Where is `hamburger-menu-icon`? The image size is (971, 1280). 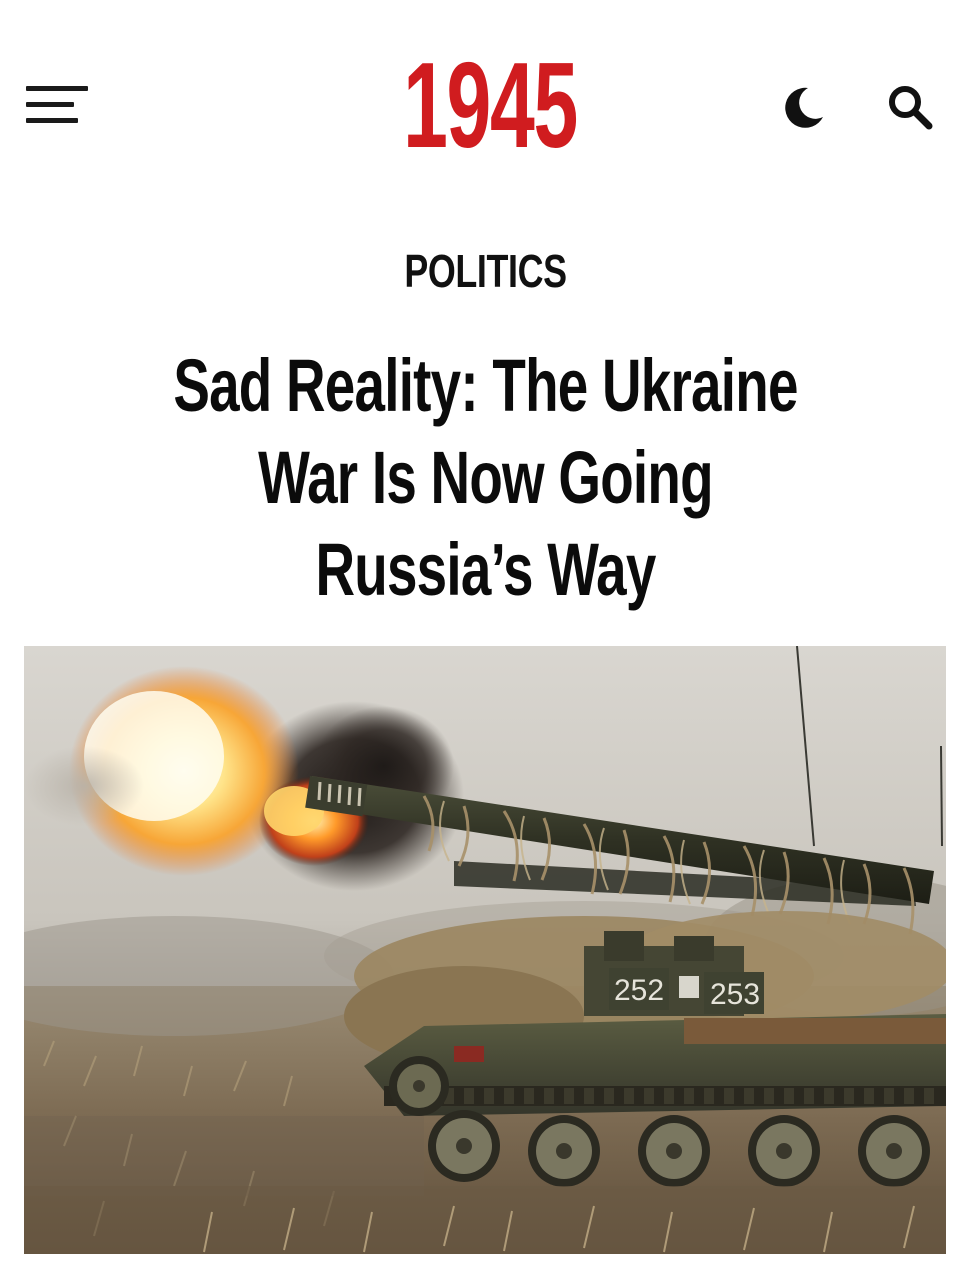
hamburger-menu-icon is located at coordinates (56, 105).